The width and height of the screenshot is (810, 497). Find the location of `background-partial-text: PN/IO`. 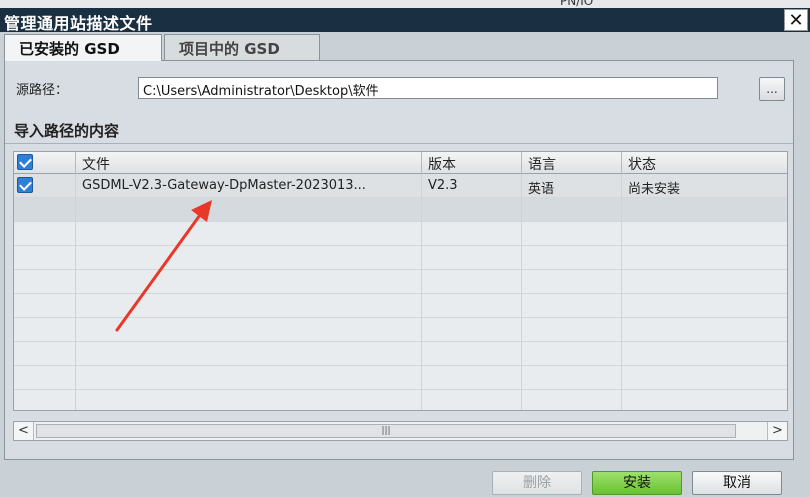

background-partial-text: PN/IO is located at coordinates (577, 4).